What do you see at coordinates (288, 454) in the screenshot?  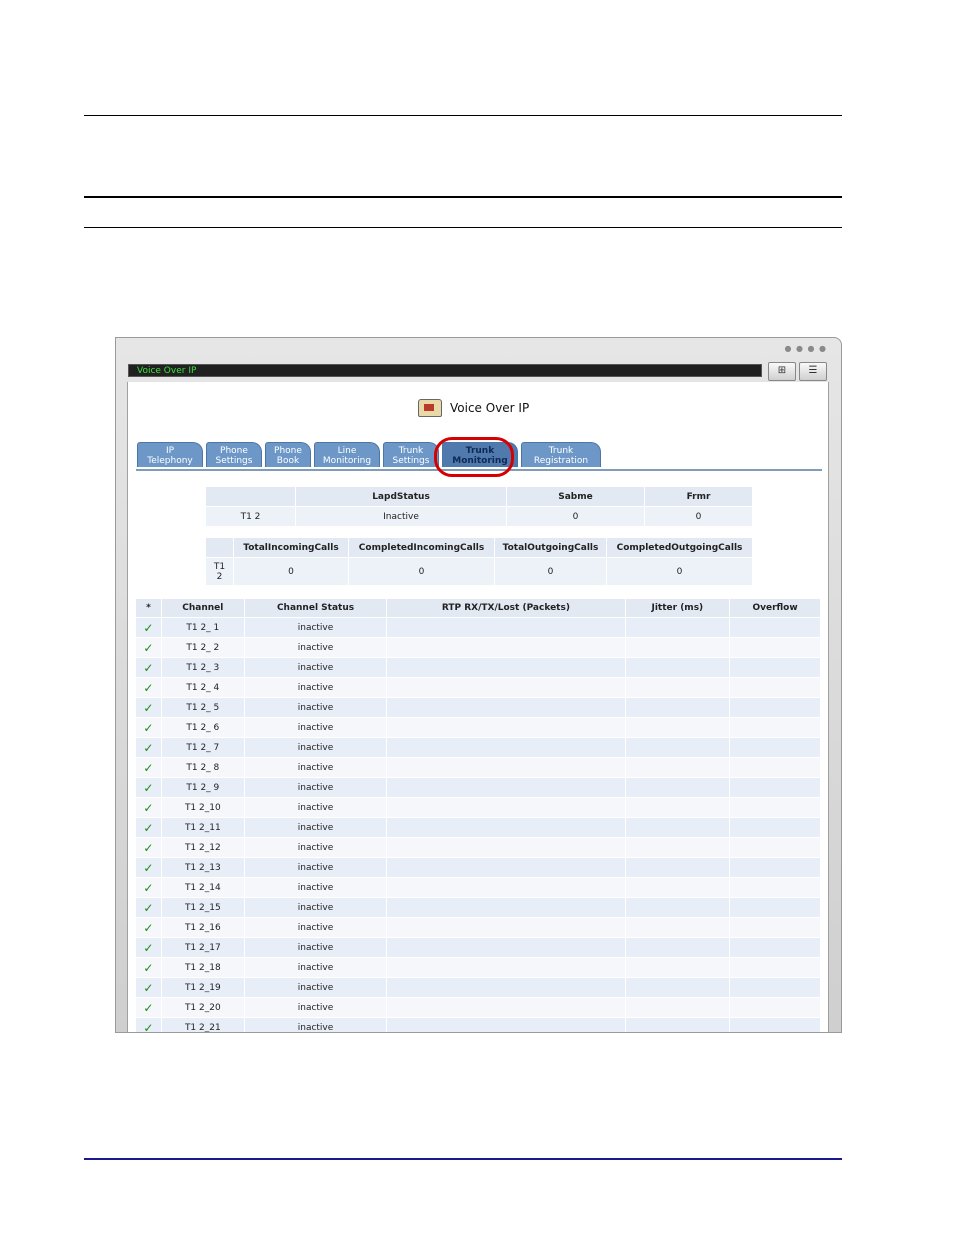 I see `tab-phone-book: Phone Book` at bounding box center [288, 454].